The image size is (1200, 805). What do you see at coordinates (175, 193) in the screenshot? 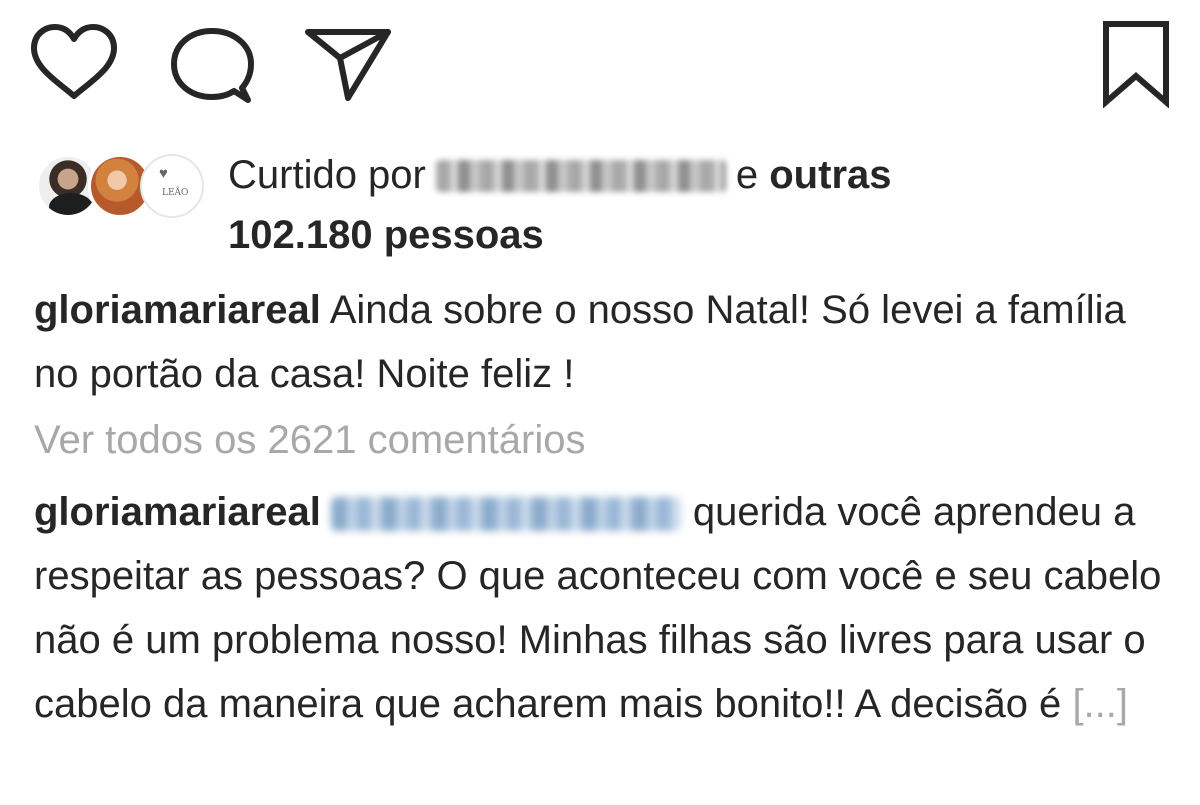
I see `logo-mark: LEÃO` at bounding box center [175, 193].